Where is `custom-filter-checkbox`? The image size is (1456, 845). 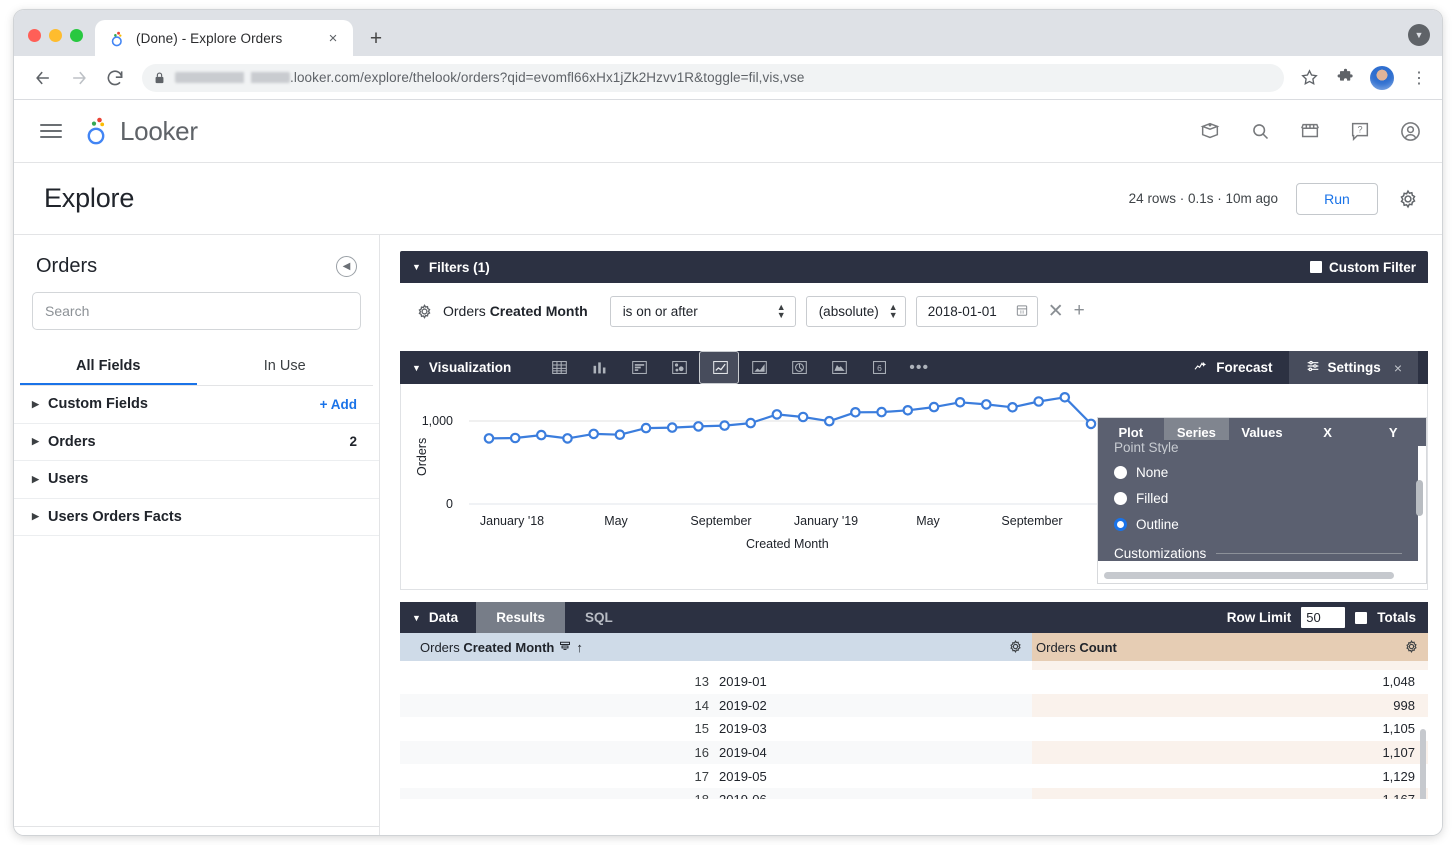
custom-filter-checkbox is located at coordinates (1315, 267).